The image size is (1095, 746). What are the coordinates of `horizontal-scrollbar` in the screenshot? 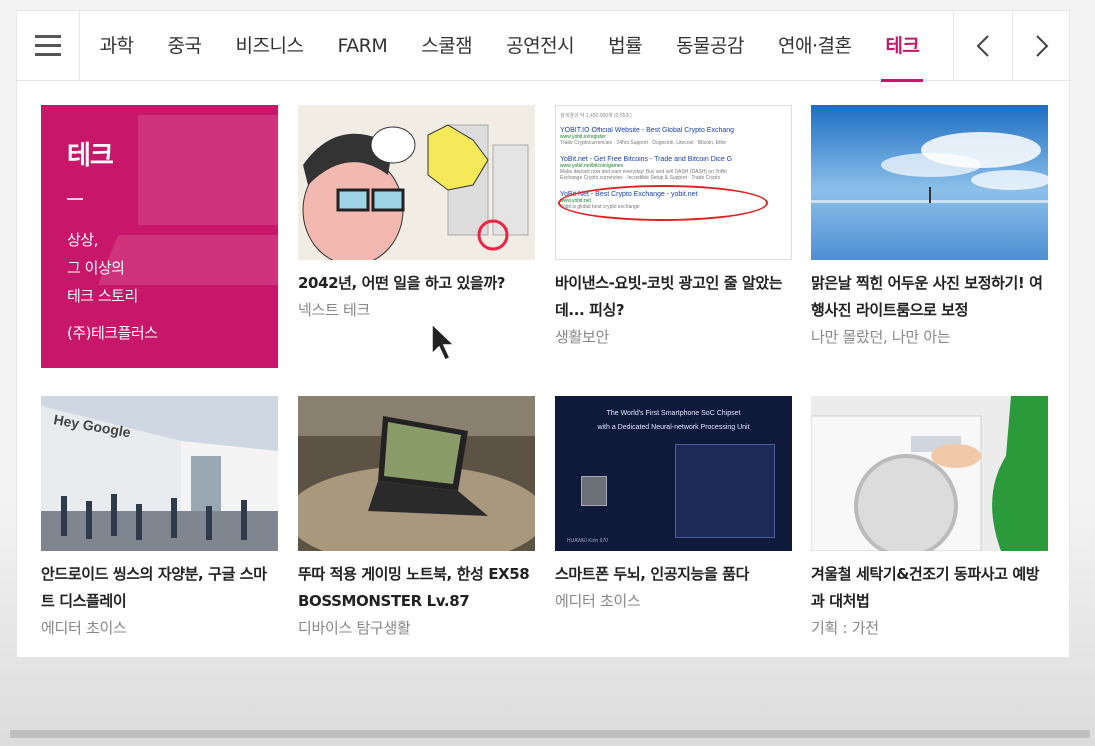 It's located at (550, 734).